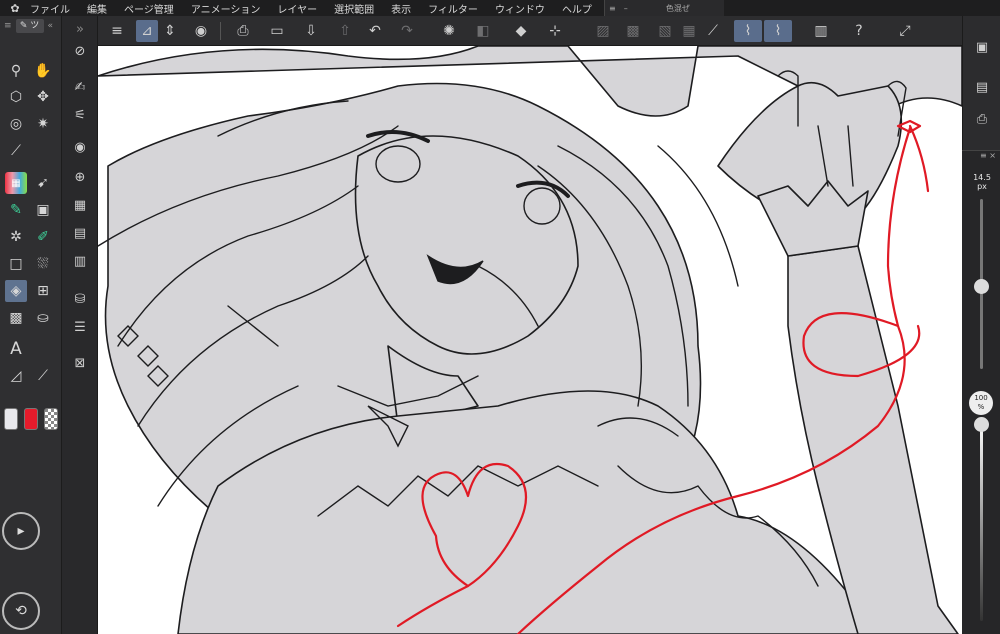 The image size is (1000, 634). Describe the element at coordinates (21, 611) in the screenshot. I see `rotate-canvas-icon: ⟲` at that location.